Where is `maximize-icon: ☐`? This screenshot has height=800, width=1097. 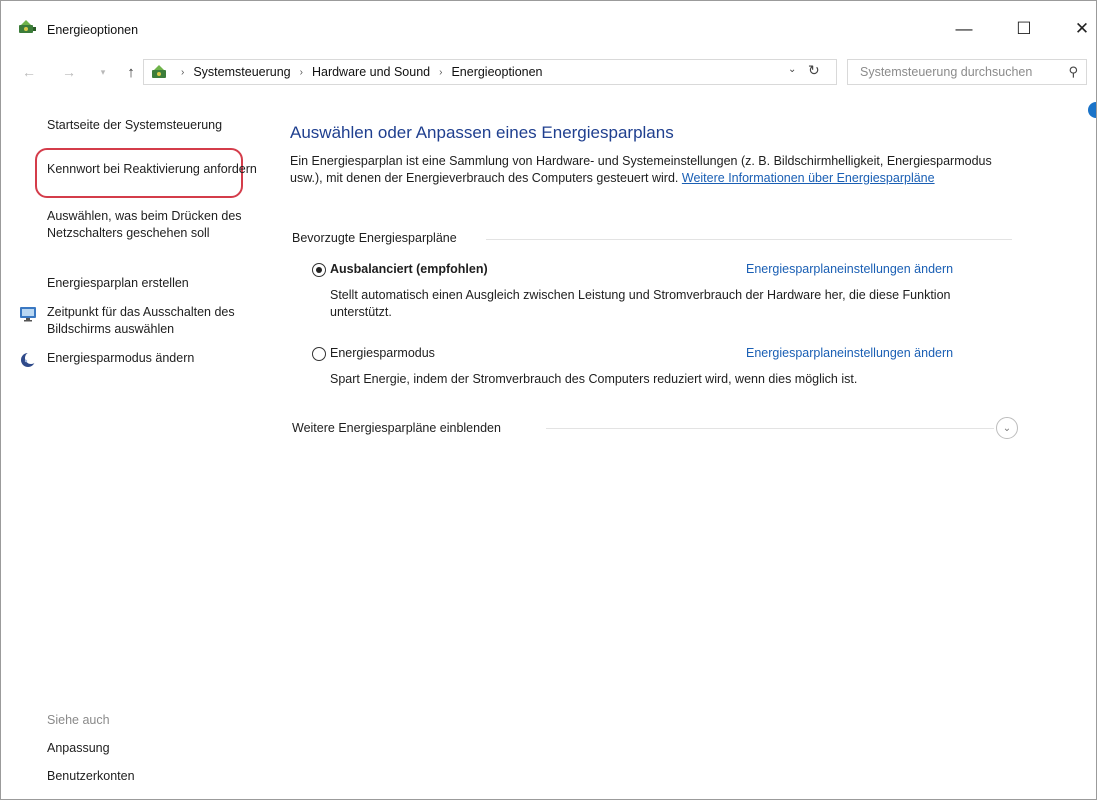
maximize-icon: ☐ is located at coordinates (1024, 28).